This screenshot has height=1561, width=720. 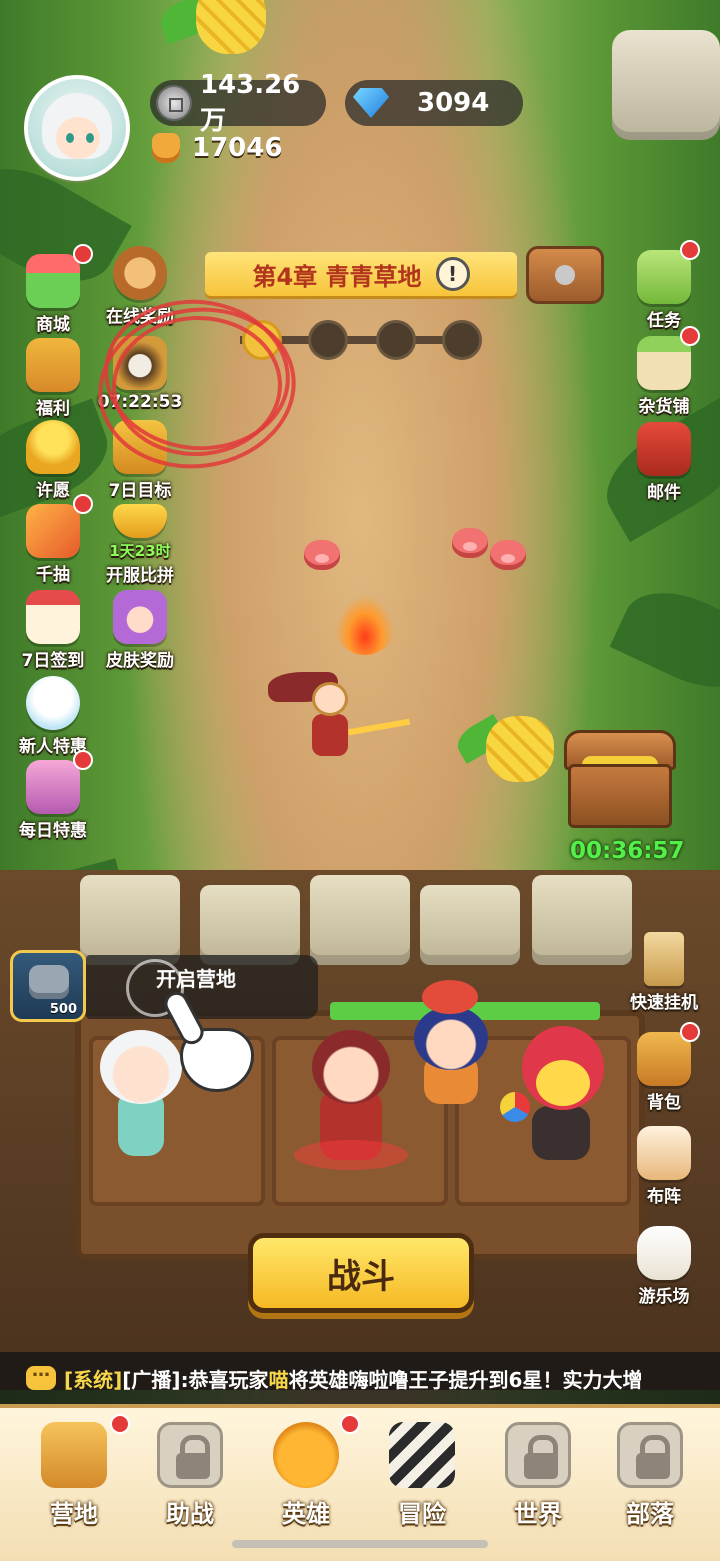 What do you see at coordinates (74, 1476) in the screenshot?
I see `nav-camp: 营地` at bounding box center [74, 1476].